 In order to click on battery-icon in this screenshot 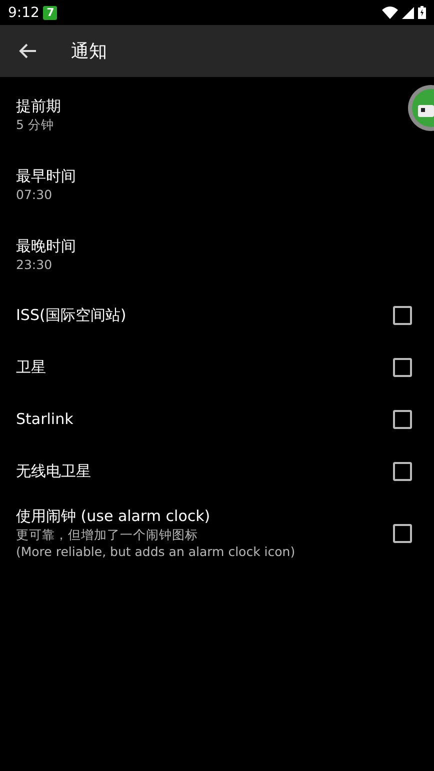, I will do `click(422, 12)`.